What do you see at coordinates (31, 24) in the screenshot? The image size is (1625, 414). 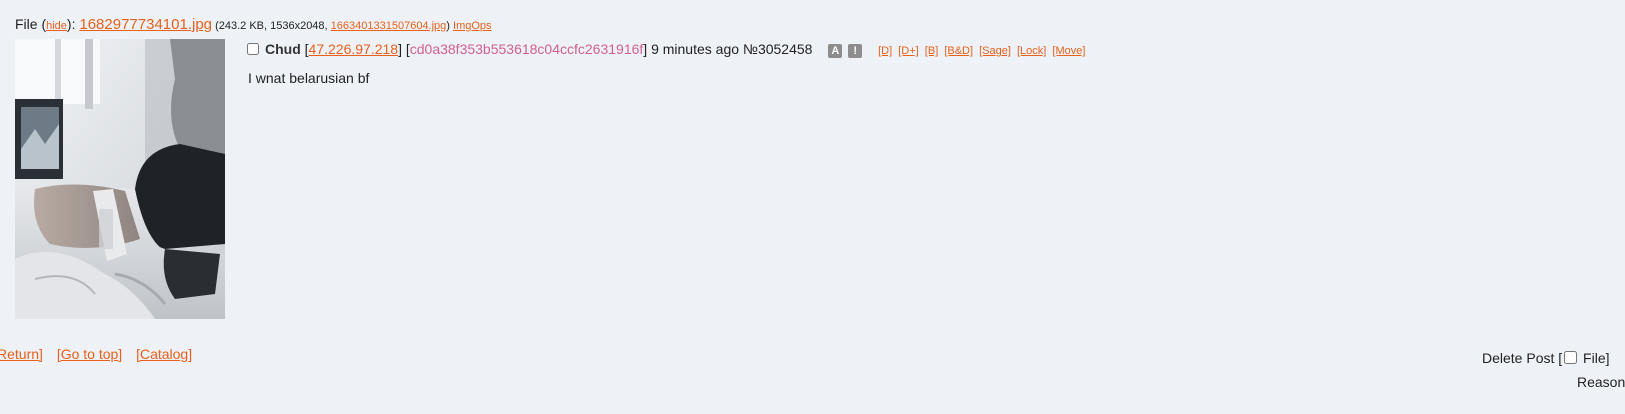 I see `file-prefix: File (` at bounding box center [31, 24].